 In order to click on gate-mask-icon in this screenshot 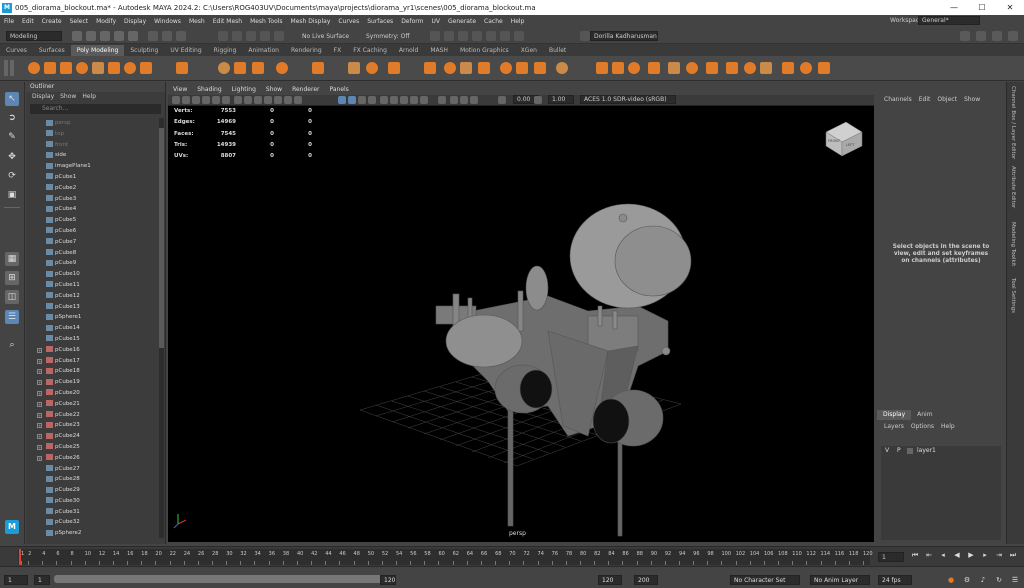, I will do `click(268, 100)`.